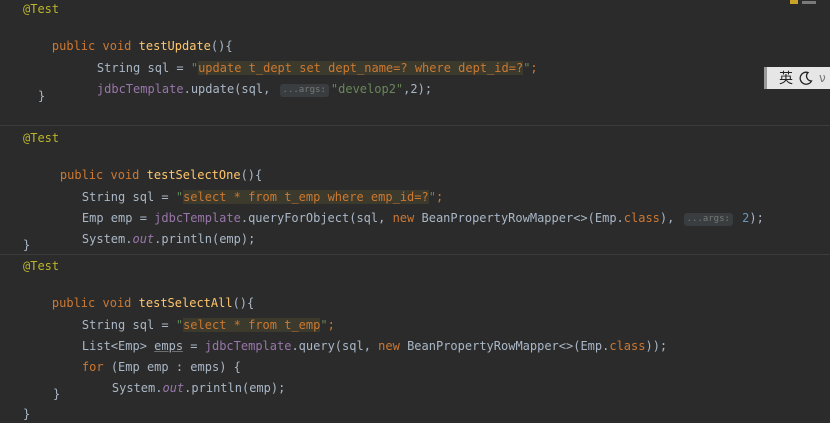 This screenshot has height=423, width=830. Describe the element at coordinates (794, 2) in the screenshot. I see `warning-icon` at that location.